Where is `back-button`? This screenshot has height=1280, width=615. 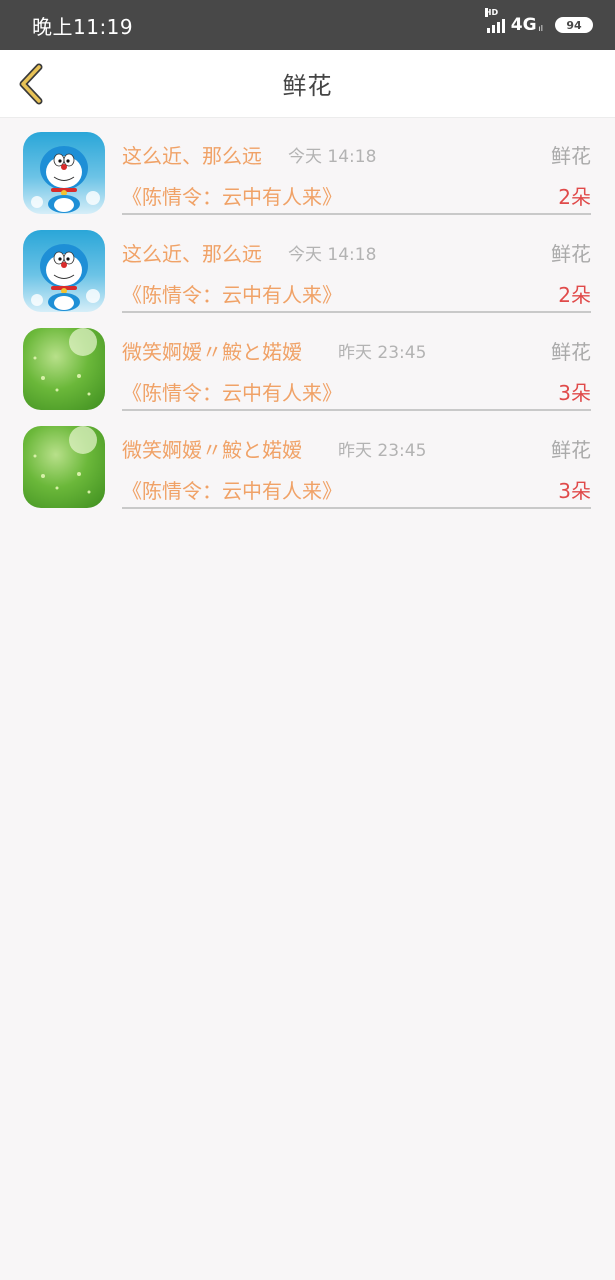
back-button is located at coordinates (32, 84).